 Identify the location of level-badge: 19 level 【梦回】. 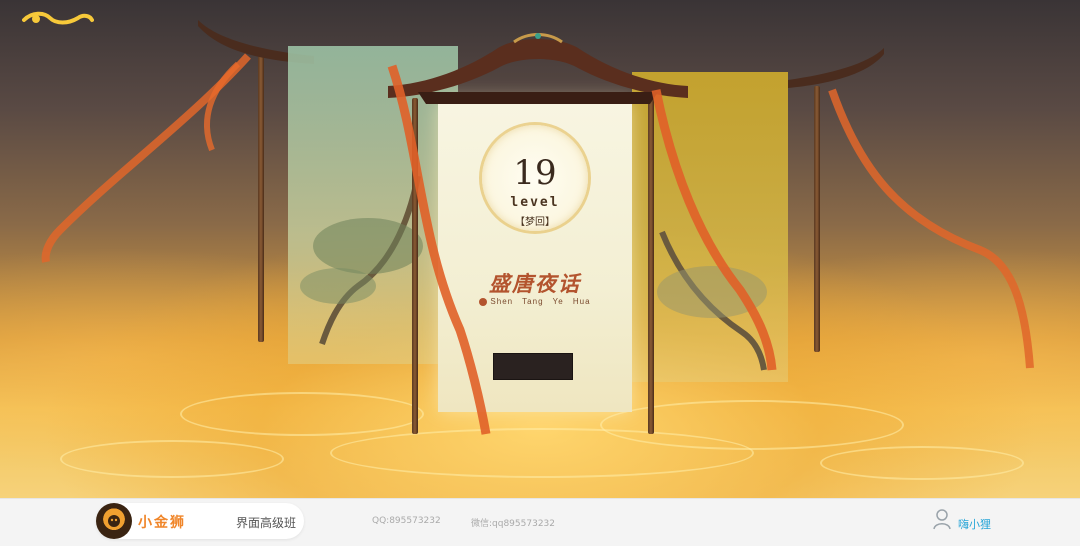
(535, 178).